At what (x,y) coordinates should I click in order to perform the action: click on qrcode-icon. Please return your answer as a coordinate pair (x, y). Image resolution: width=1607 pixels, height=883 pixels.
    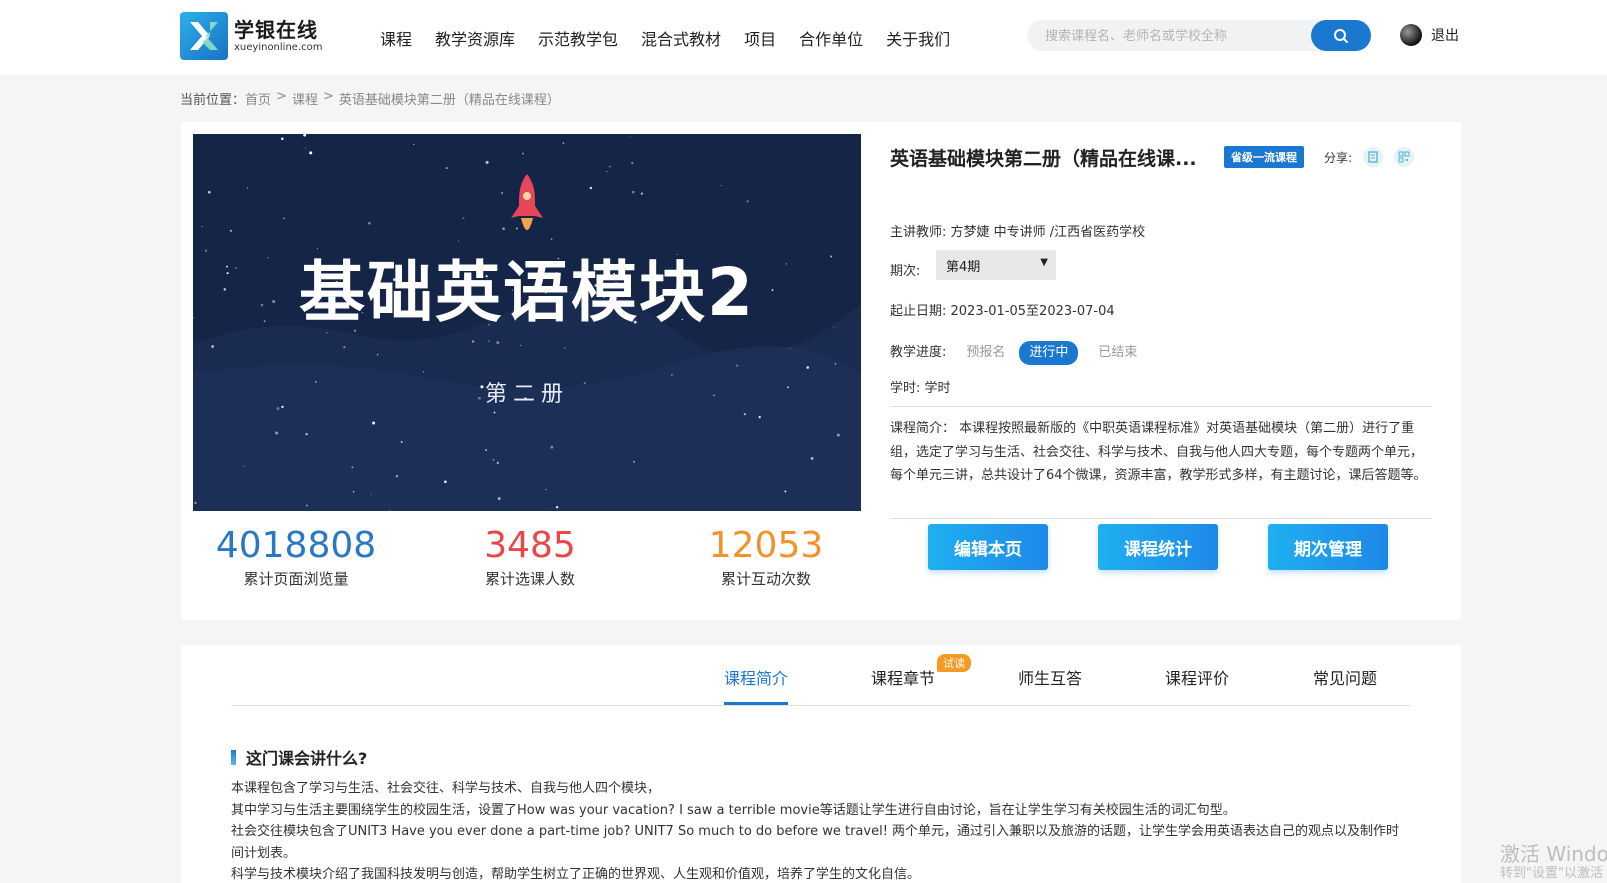
    Looking at the image, I should click on (1404, 157).